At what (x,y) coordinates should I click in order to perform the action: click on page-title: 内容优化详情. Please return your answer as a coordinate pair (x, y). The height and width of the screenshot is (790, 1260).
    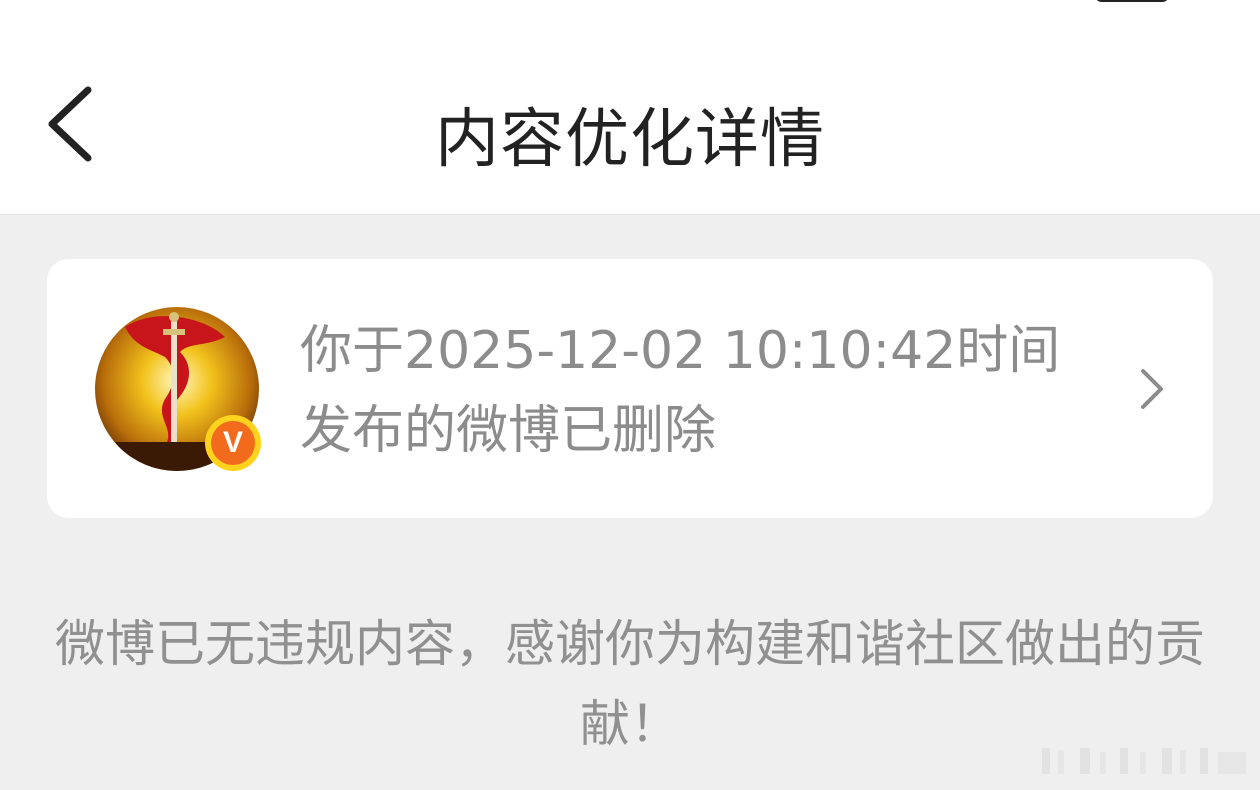
    Looking at the image, I should click on (630, 140).